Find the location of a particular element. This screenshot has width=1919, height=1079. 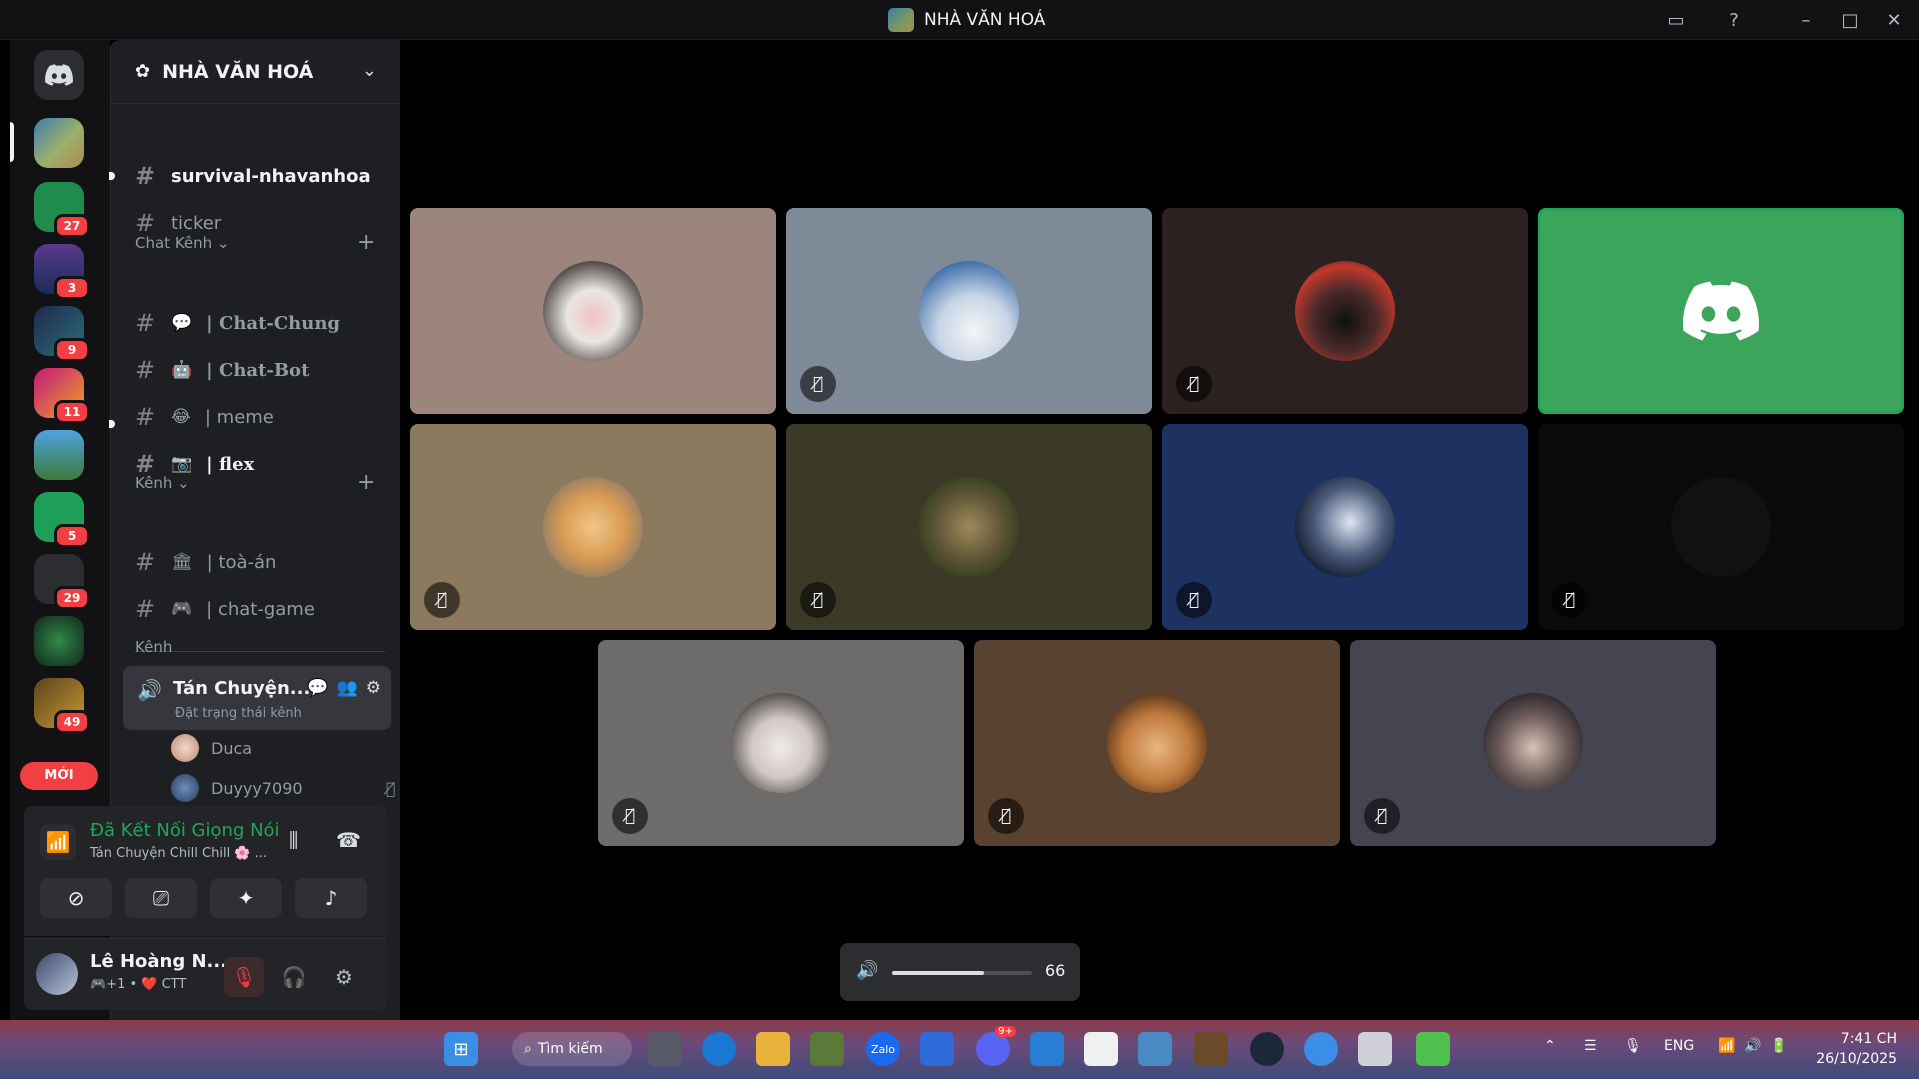

chat-bubble-icon: 💬 is located at coordinates (317, 688).